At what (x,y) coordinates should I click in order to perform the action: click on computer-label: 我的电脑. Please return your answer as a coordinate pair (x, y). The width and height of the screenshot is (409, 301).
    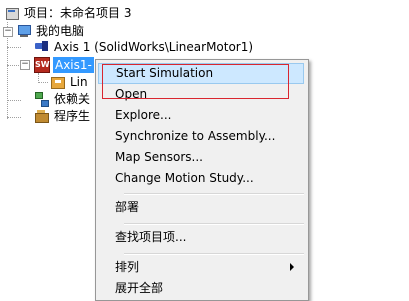
    Looking at the image, I should click on (60, 31).